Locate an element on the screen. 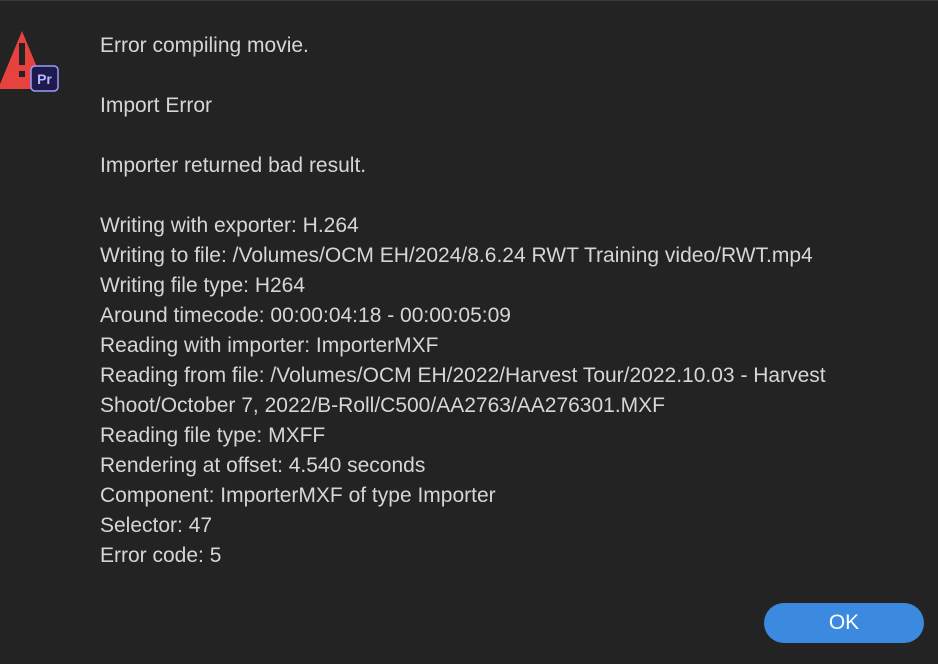 The width and height of the screenshot is (938, 664). error-title: Error compiling movie. is located at coordinates (204, 45).